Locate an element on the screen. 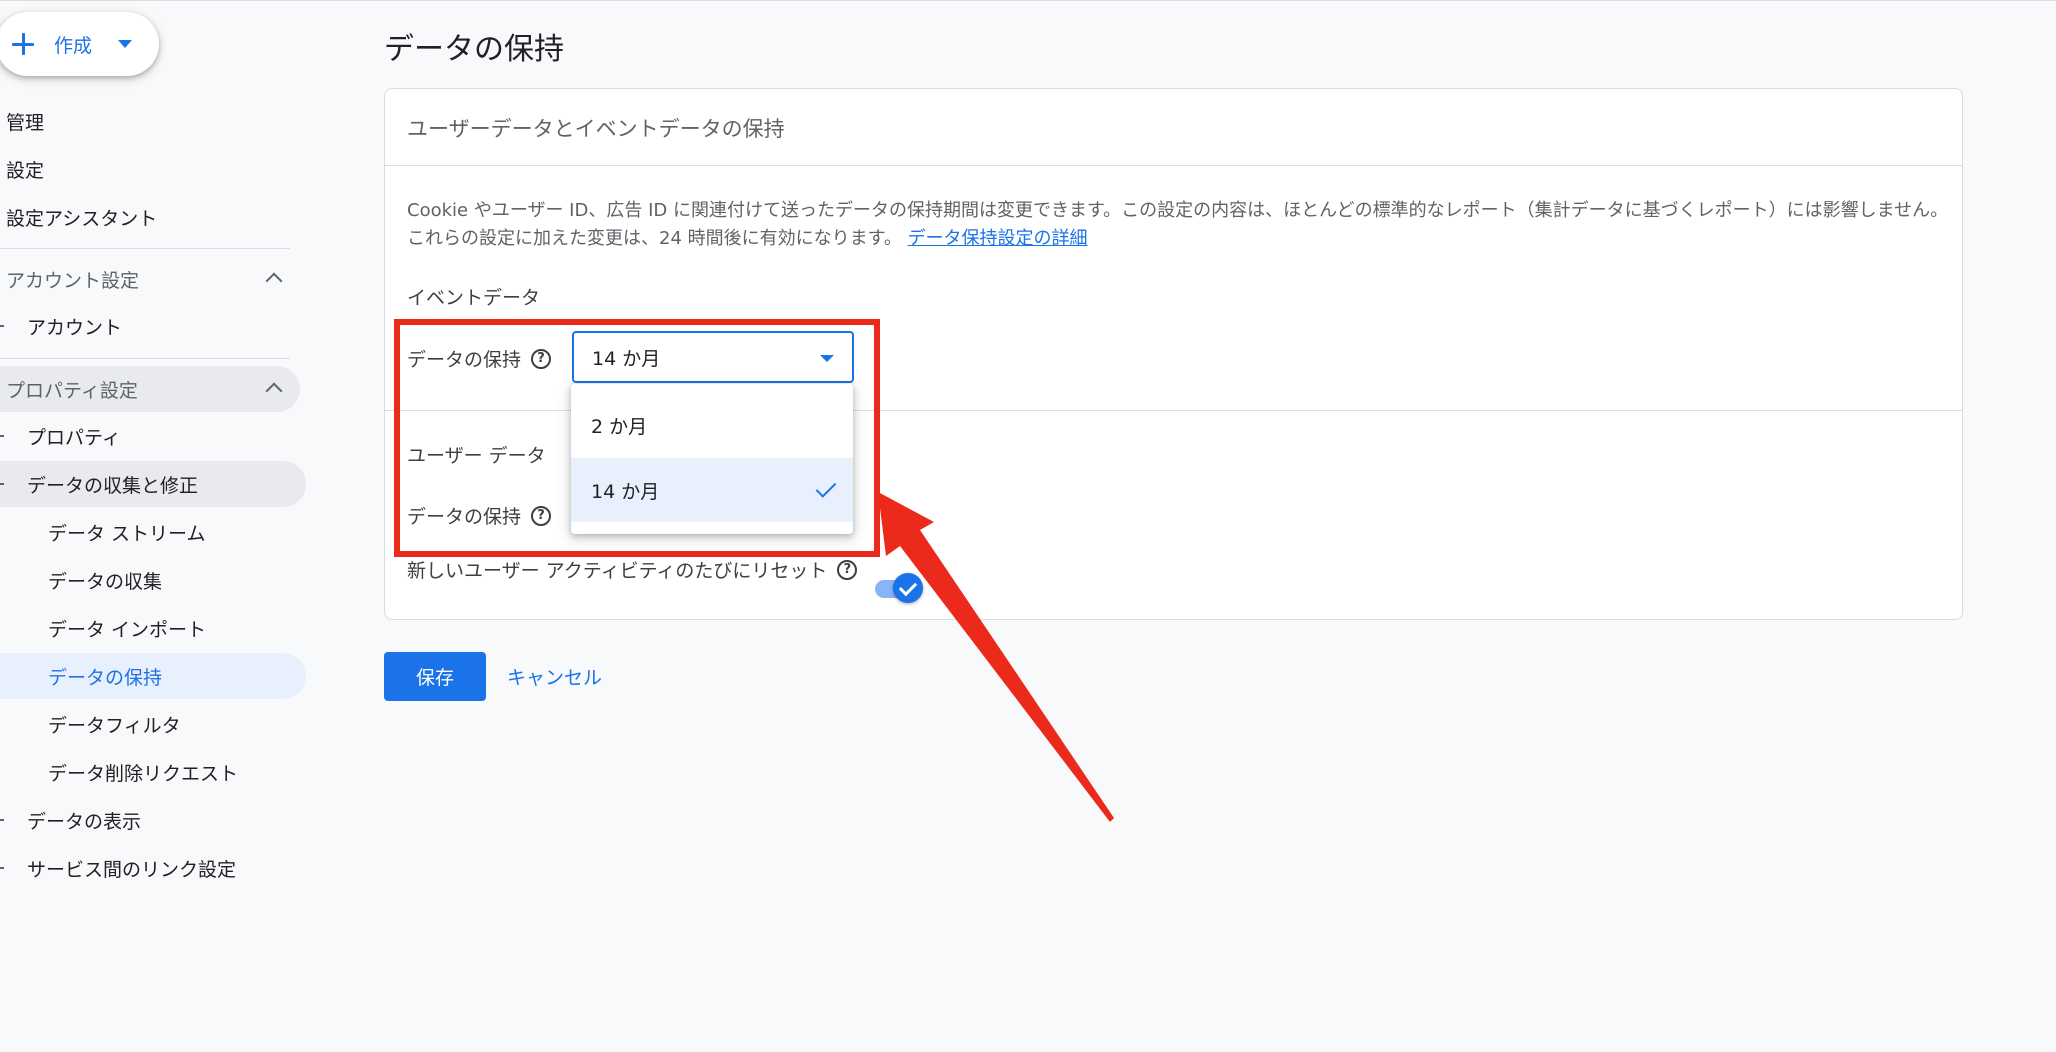  learn-more-link: データ保持設定の詳細 is located at coordinates (998, 238).